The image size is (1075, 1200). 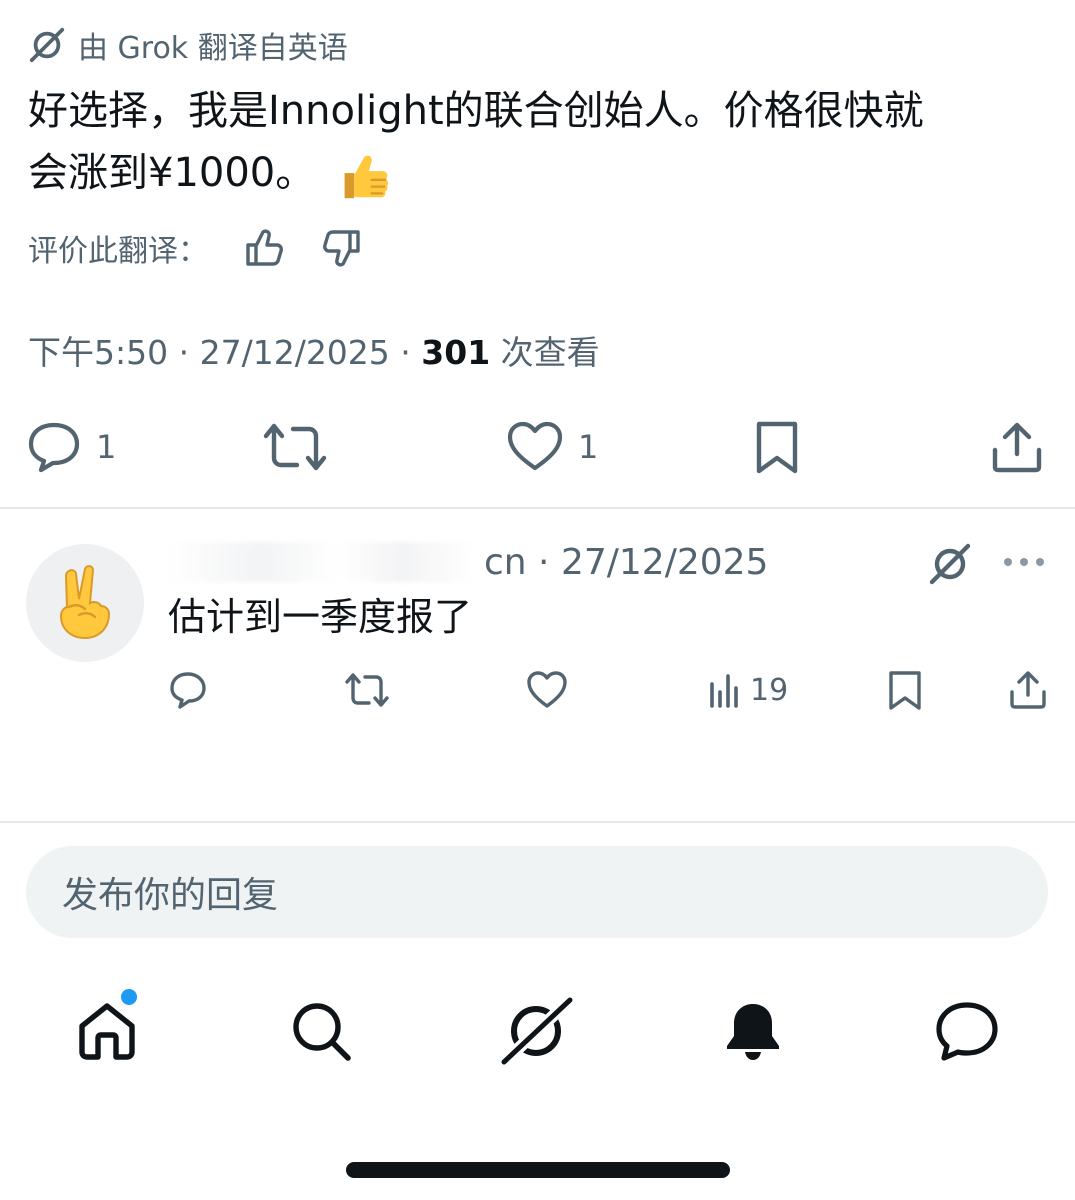 What do you see at coordinates (129, 997) in the screenshot?
I see `home-notification-badge` at bounding box center [129, 997].